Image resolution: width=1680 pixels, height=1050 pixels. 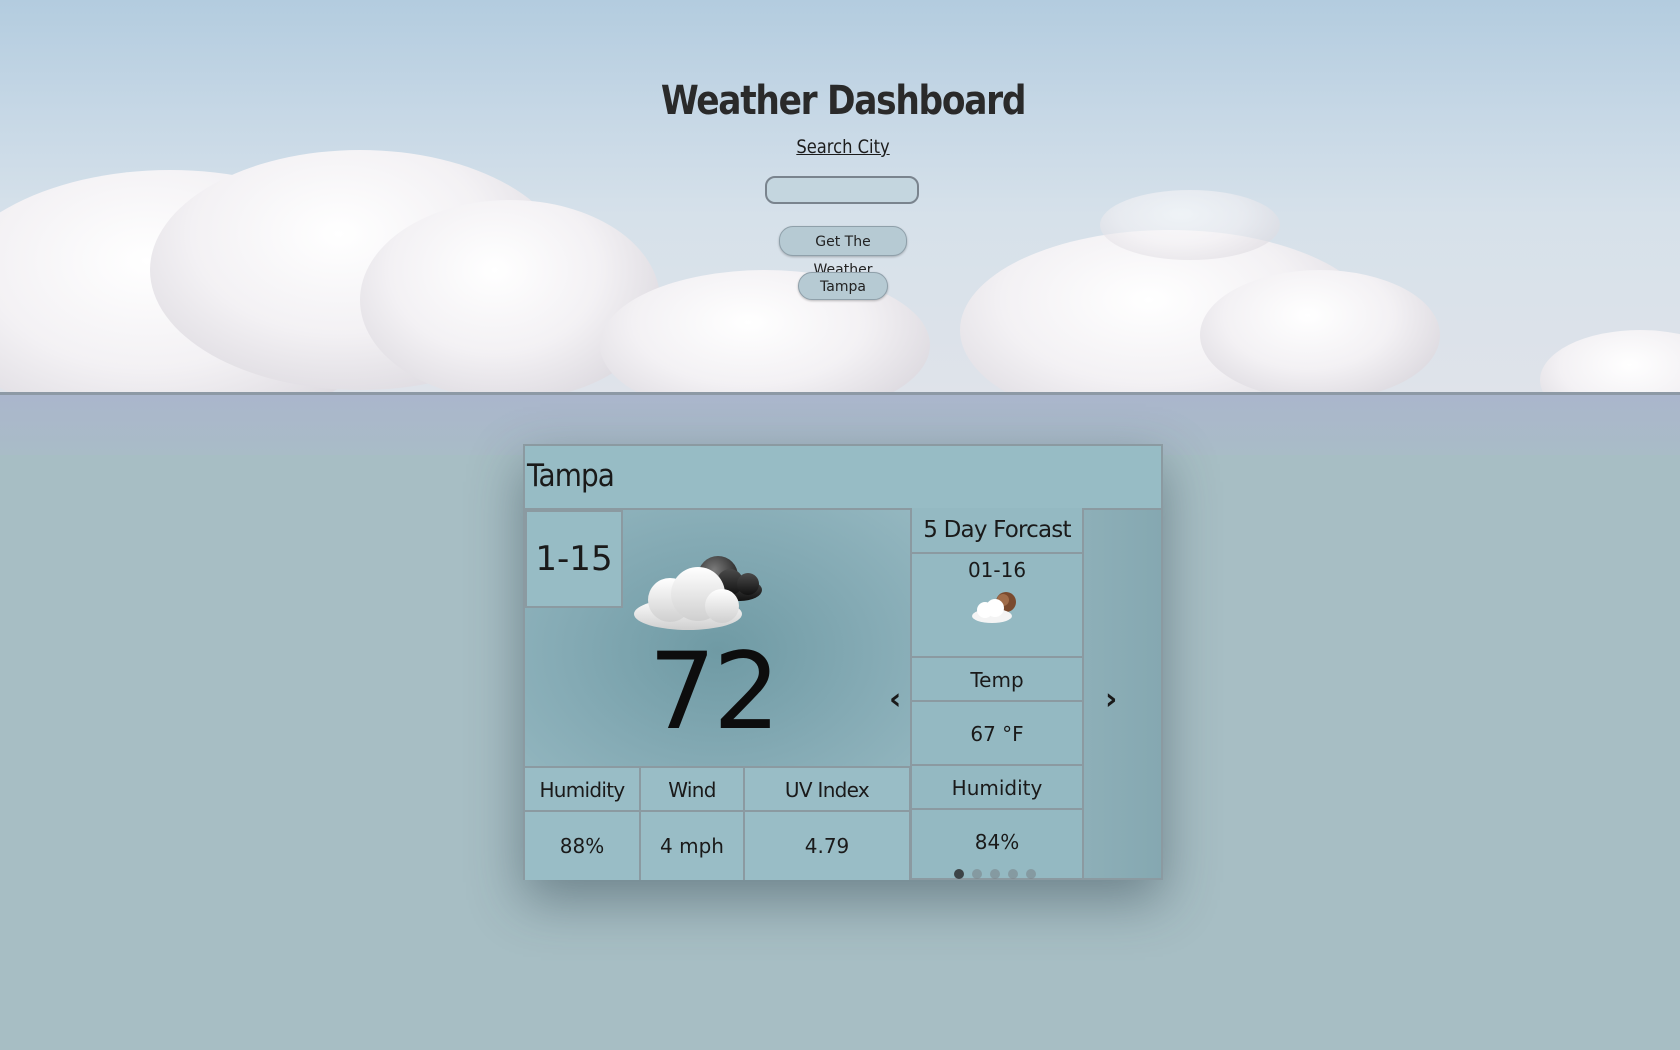 What do you see at coordinates (997, 679) in the screenshot?
I see `forecast-temp-label: Temp` at bounding box center [997, 679].